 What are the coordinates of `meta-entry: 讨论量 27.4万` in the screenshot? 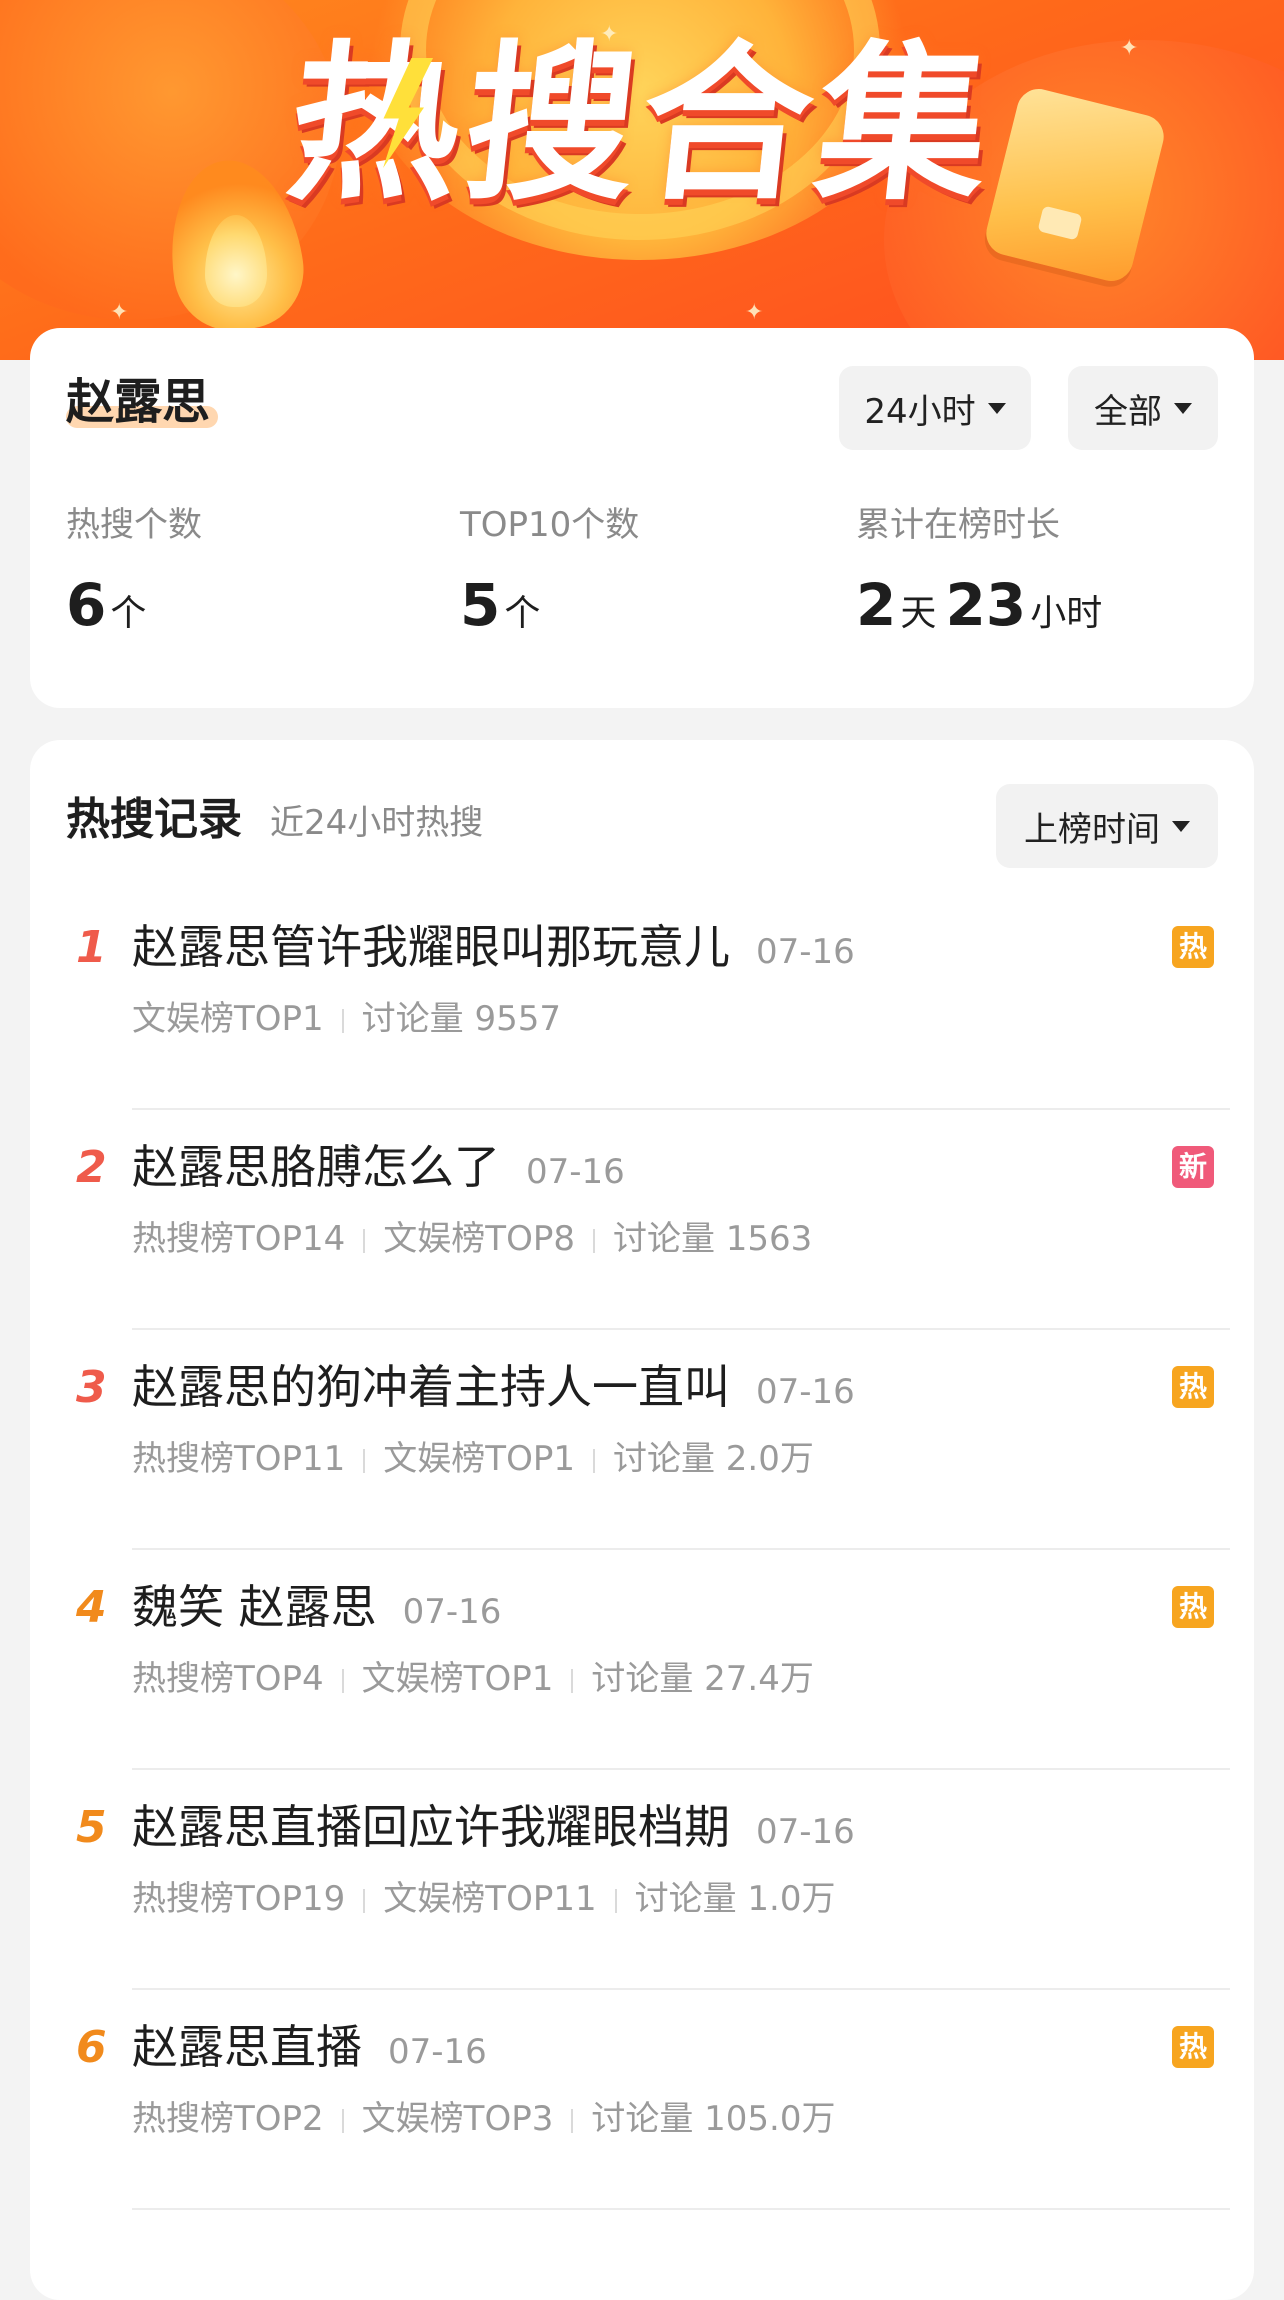 It's located at (702, 1679).